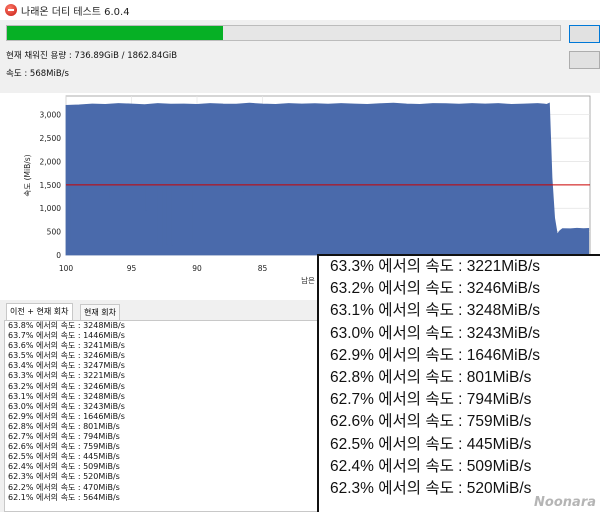 The height and width of the screenshot is (512, 600). What do you see at coordinates (64, 447) in the screenshot?
I see `log-entry: 62.6% 에서의 속도 : 759MiB/s` at bounding box center [64, 447].